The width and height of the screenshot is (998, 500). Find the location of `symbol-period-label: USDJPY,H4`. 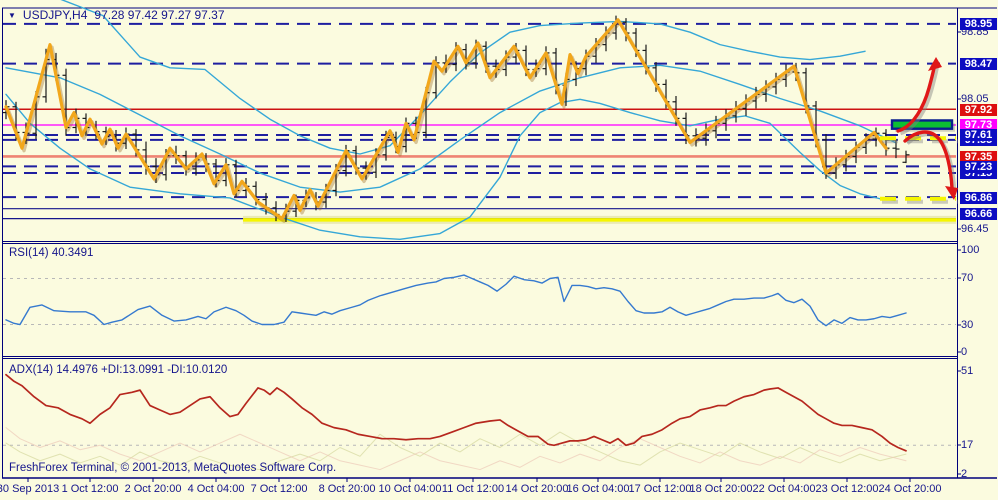

symbol-period-label: USDJPY,H4 is located at coordinates (55, 15).